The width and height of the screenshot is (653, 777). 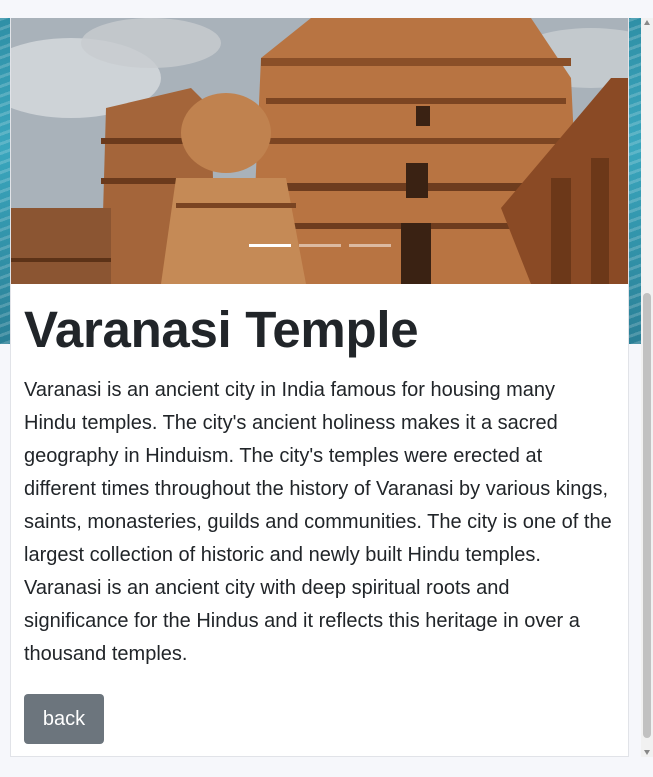 What do you see at coordinates (64, 719) in the screenshot?
I see `back-button: back` at bounding box center [64, 719].